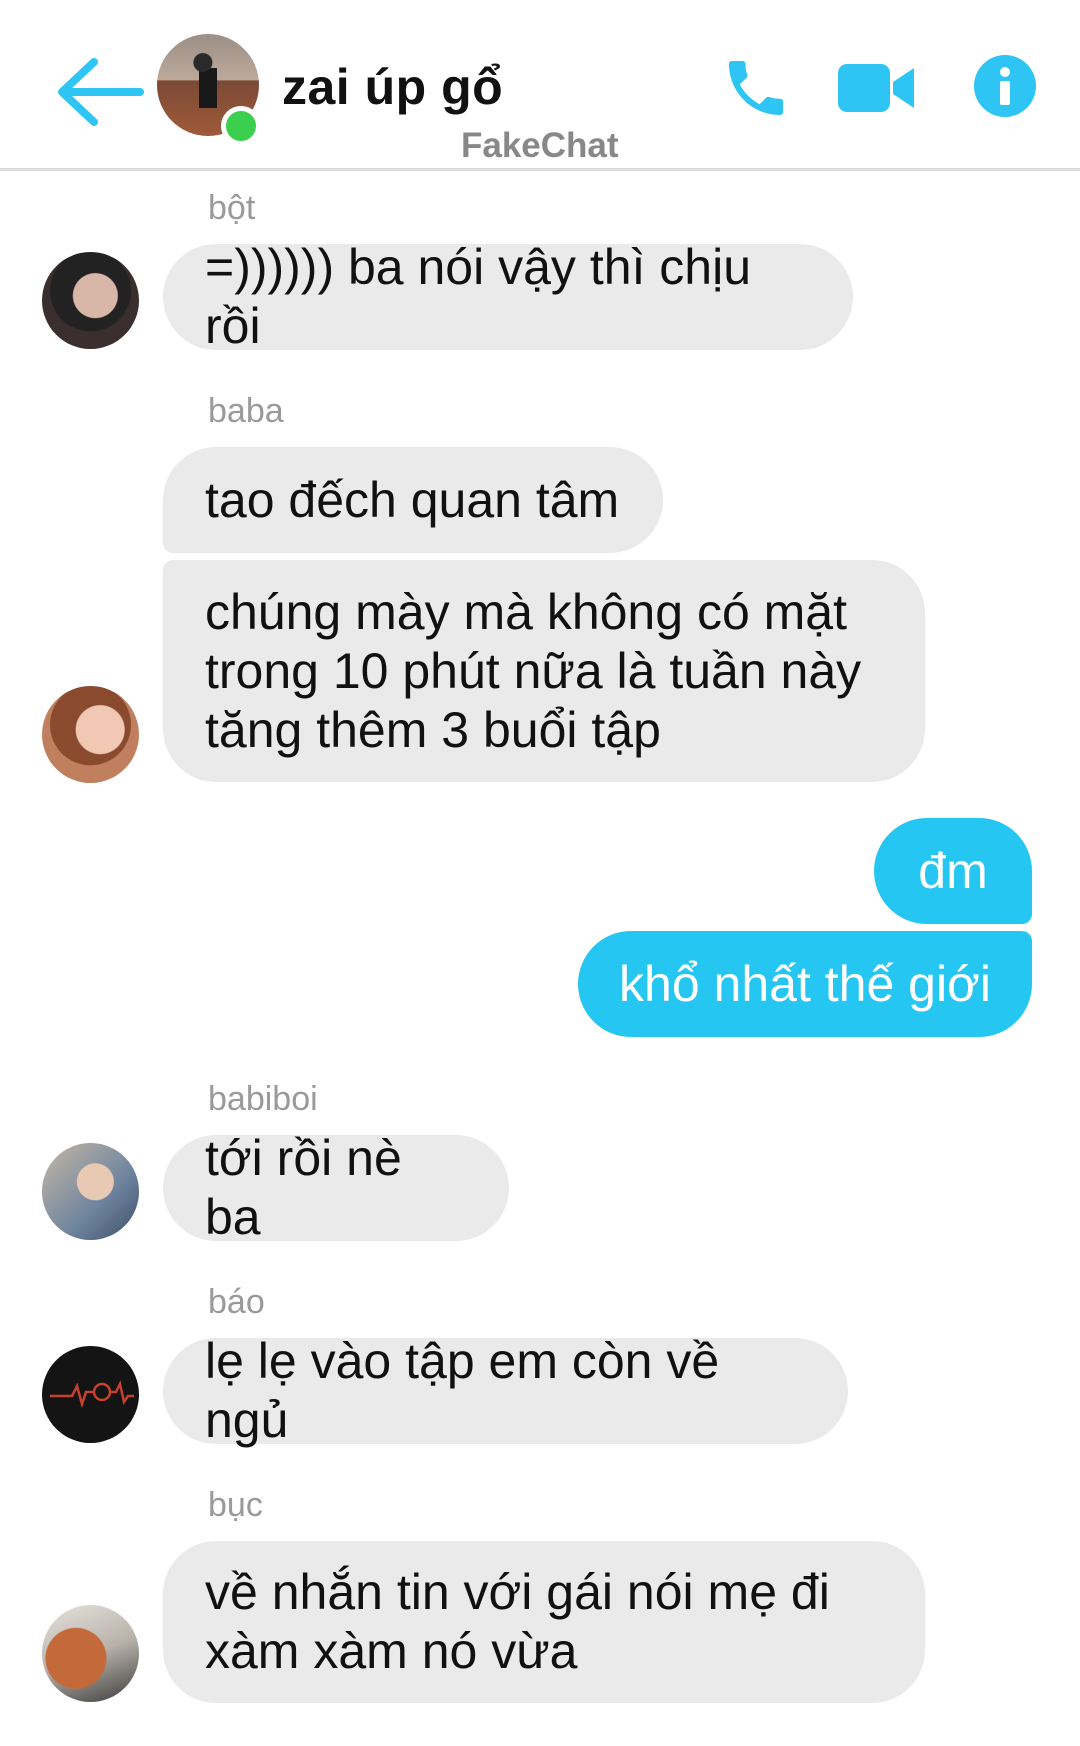 This screenshot has width=1080, height=1746. I want to click on phone-call-icon, so click(756, 88).